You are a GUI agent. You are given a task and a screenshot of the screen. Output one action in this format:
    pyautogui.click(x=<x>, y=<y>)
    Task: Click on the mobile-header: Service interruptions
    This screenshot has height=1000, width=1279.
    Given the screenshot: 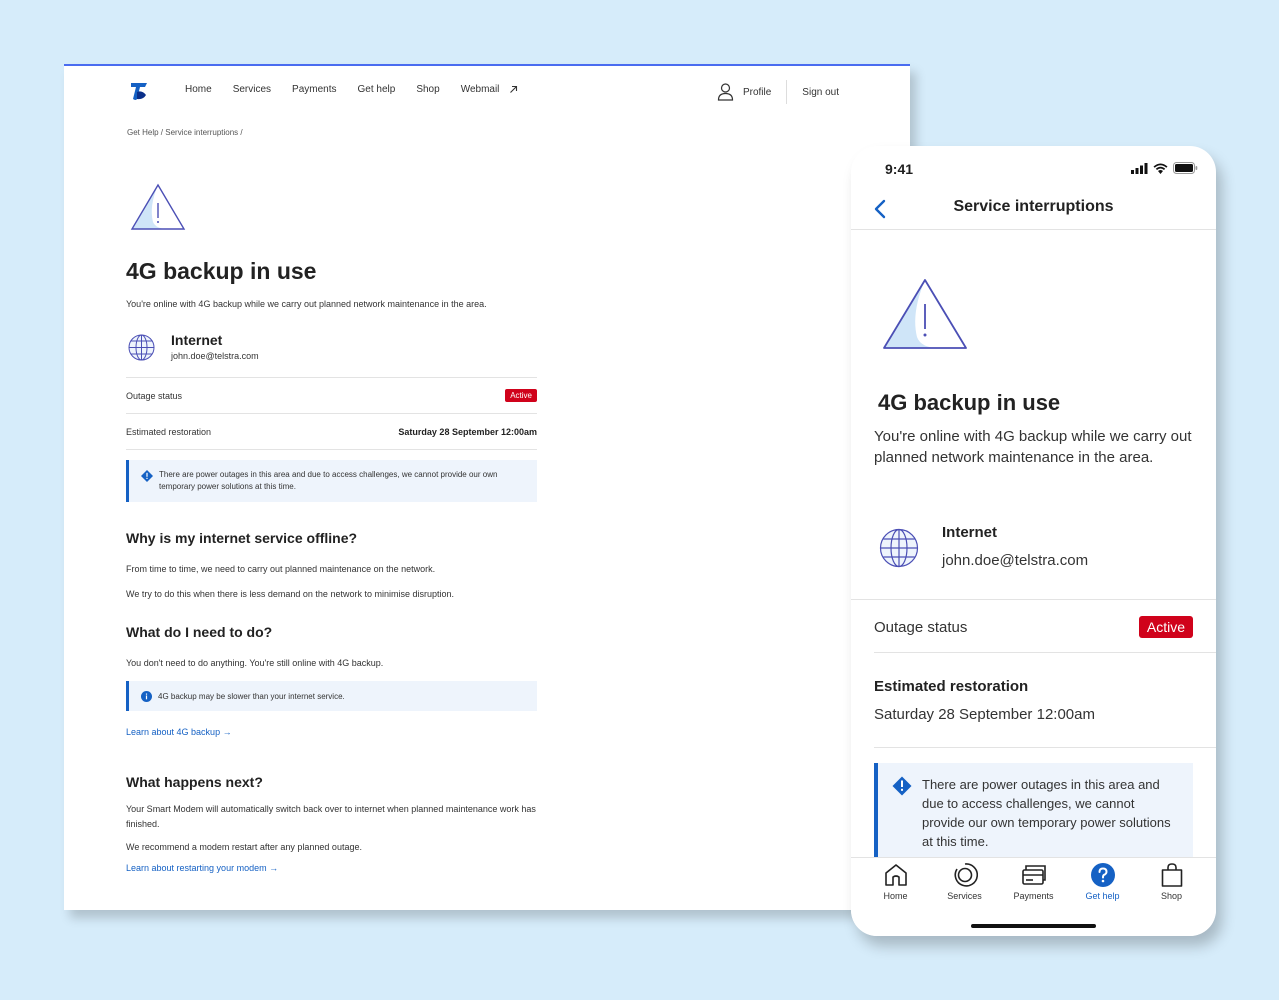 What is the action you would take?
    pyautogui.click(x=1033, y=210)
    